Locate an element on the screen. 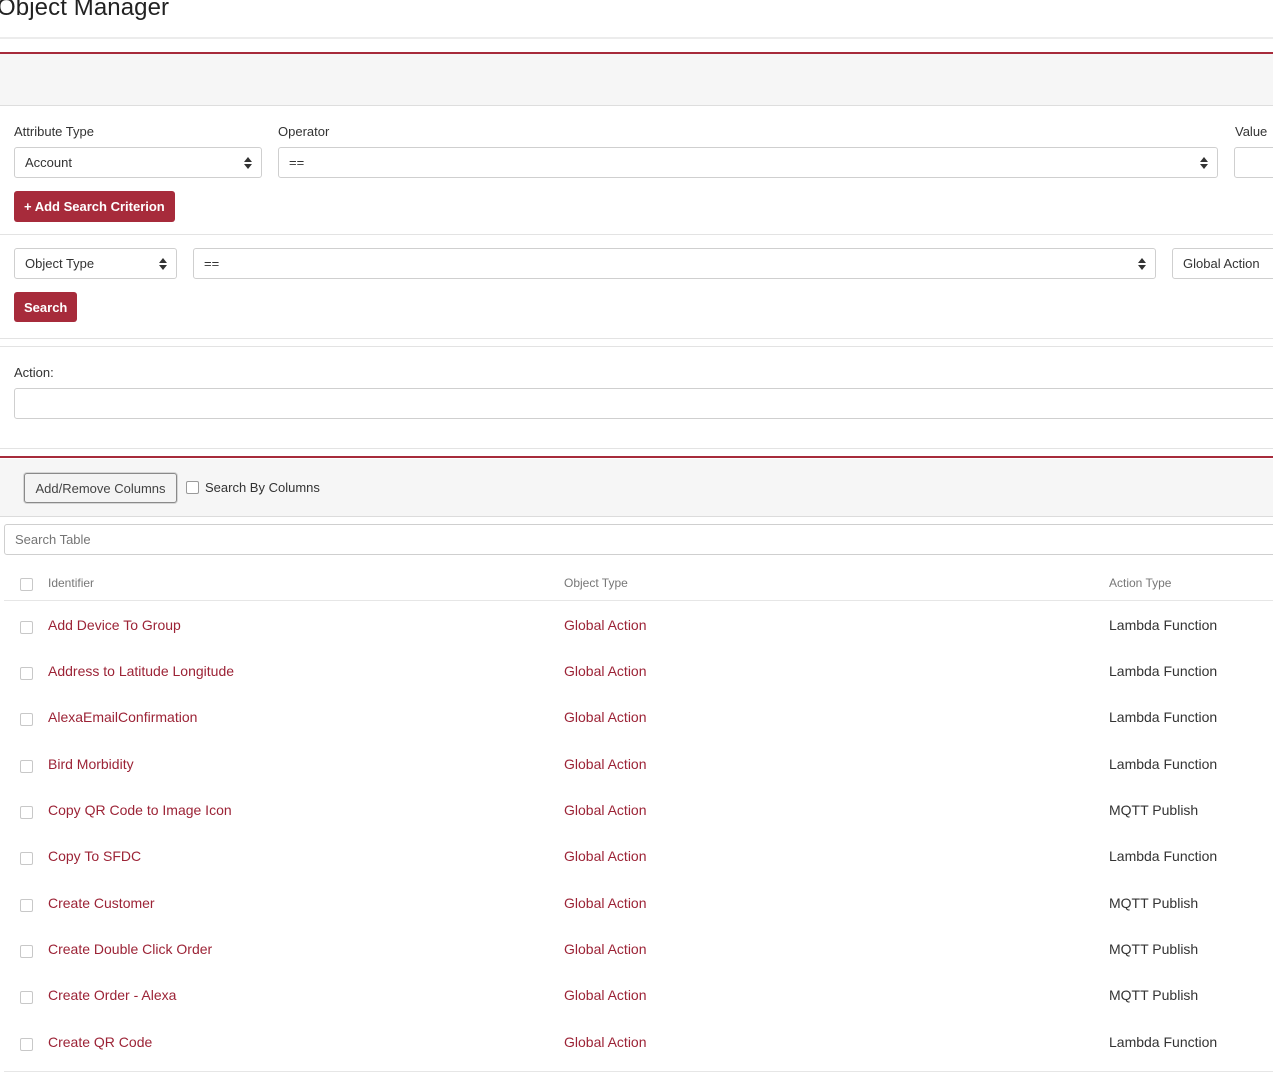 Image resolution: width=1273 pixels, height=1085 pixels. filter-value-field: Global Action is located at coordinates (1222, 263).